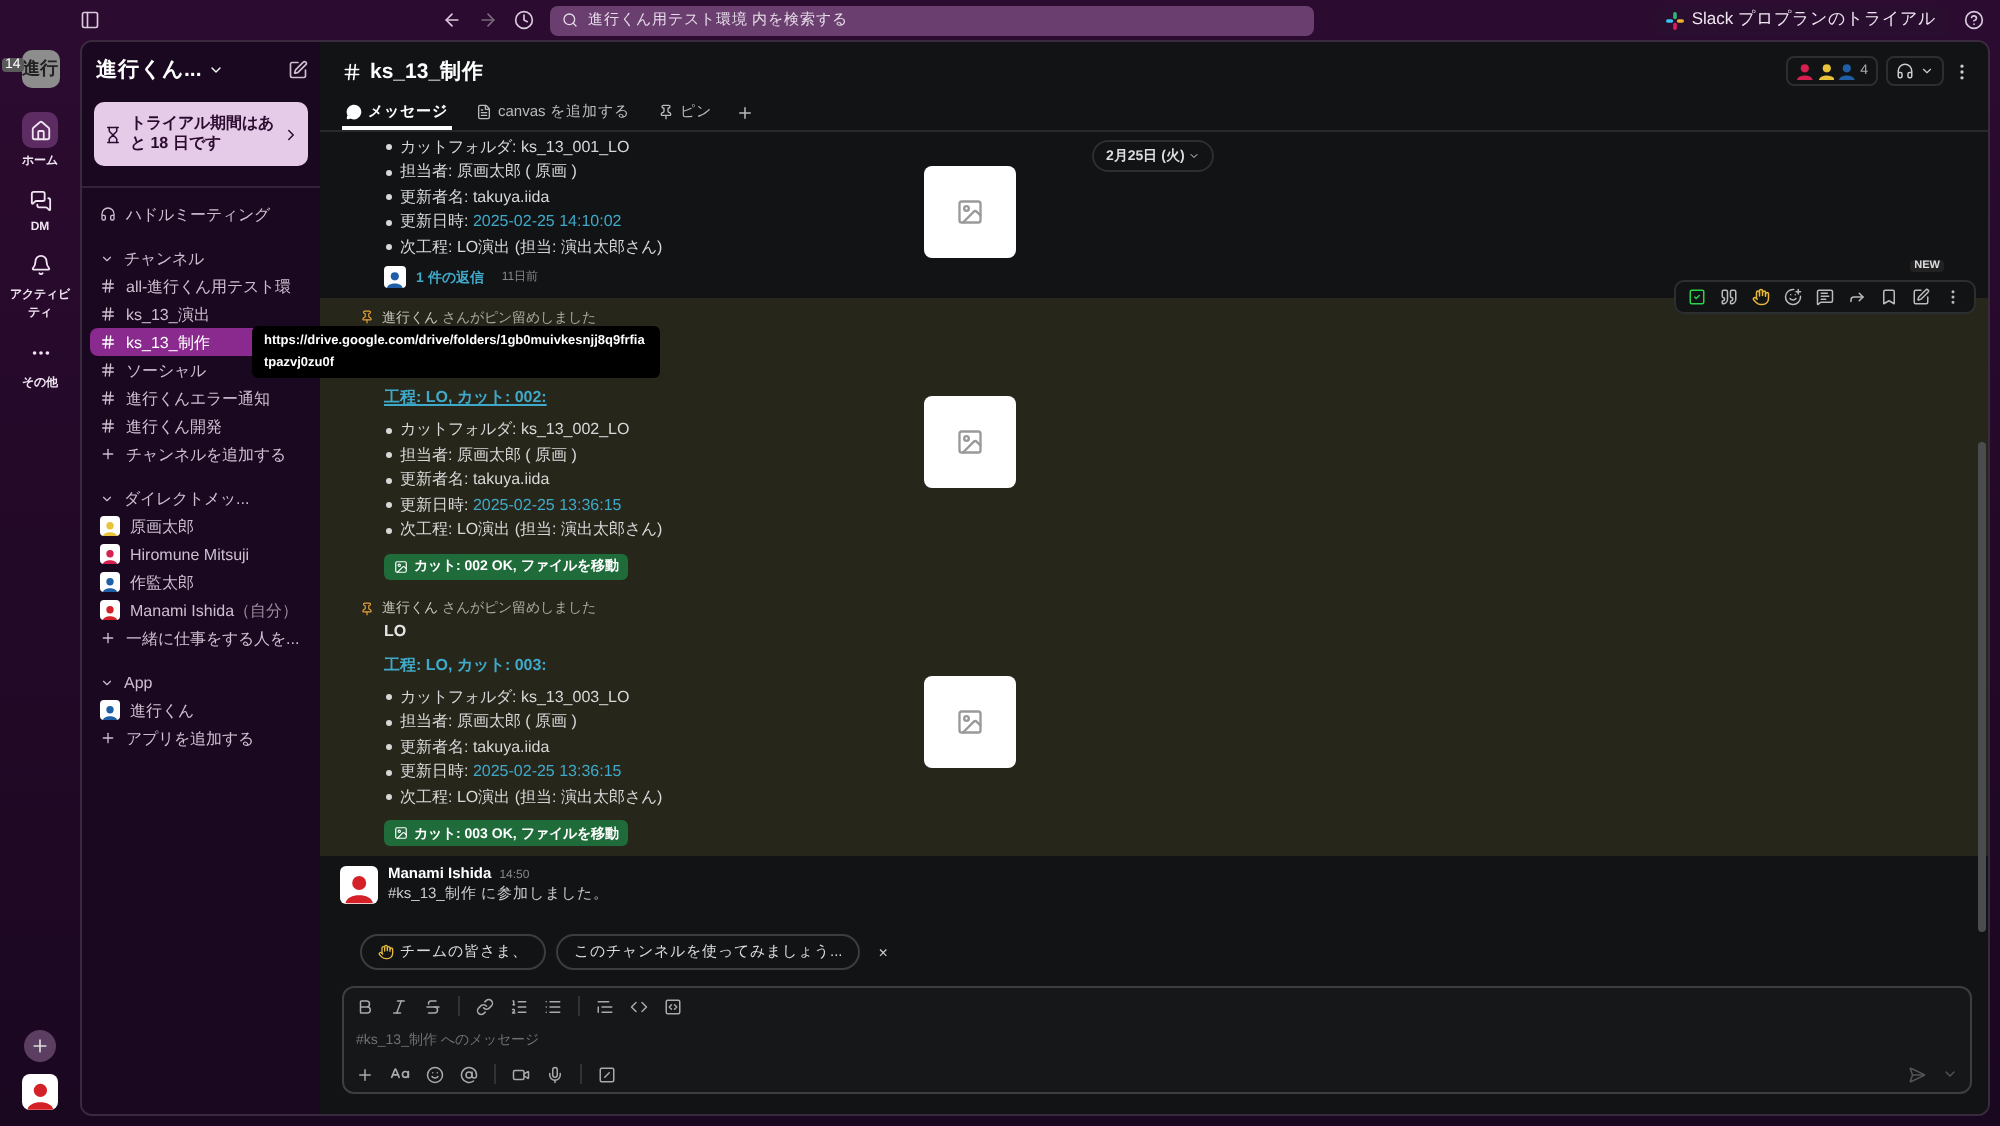 This screenshot has height=1126, width=2000. Describe the element at coordinates (201, 398) in the screenshot. I see `sidebar-item: 進行くんエラー通知` at that location.